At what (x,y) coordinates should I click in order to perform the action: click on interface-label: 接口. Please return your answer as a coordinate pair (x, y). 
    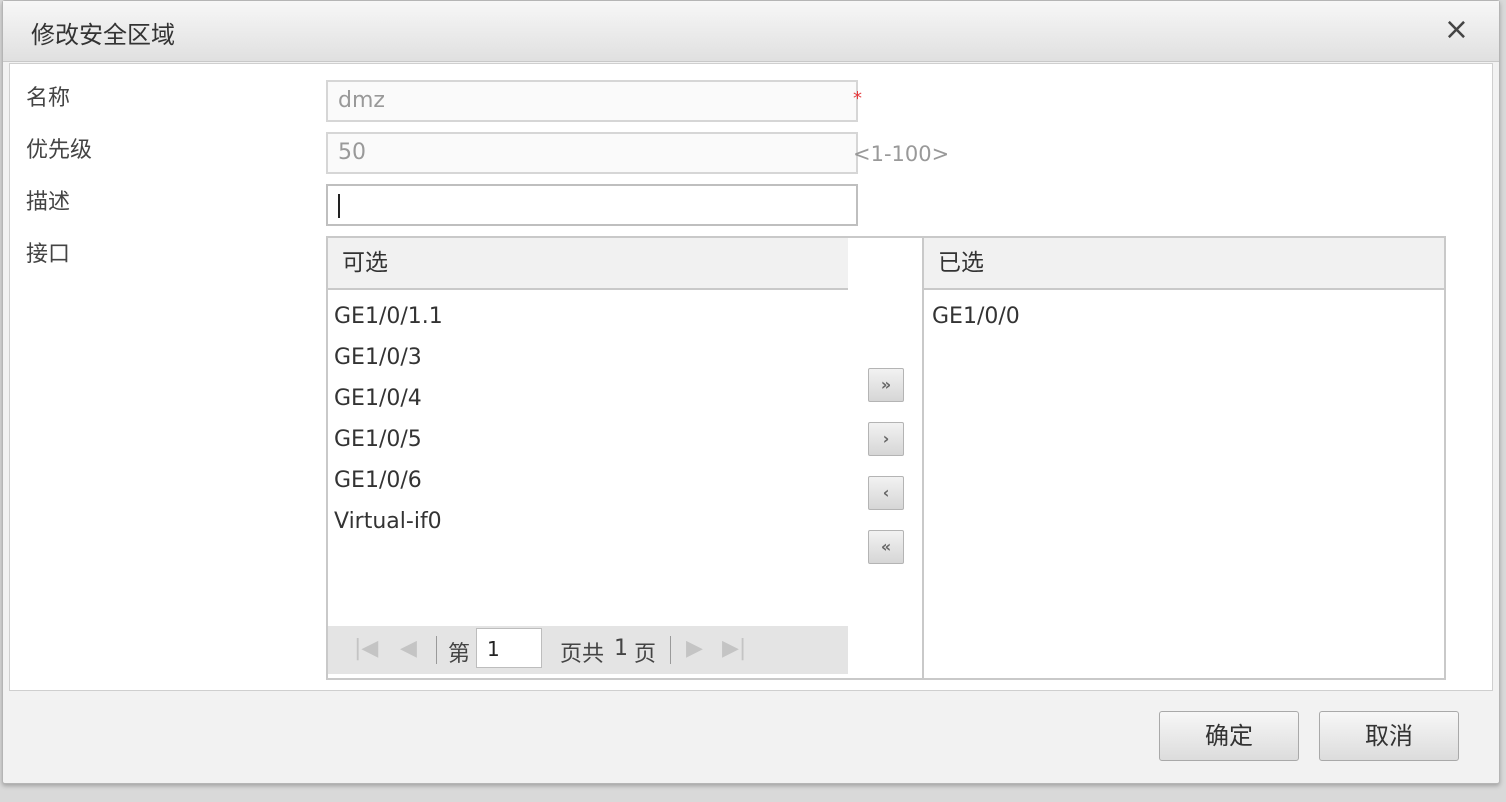
    Looking at the image, I should click on (48, 254).